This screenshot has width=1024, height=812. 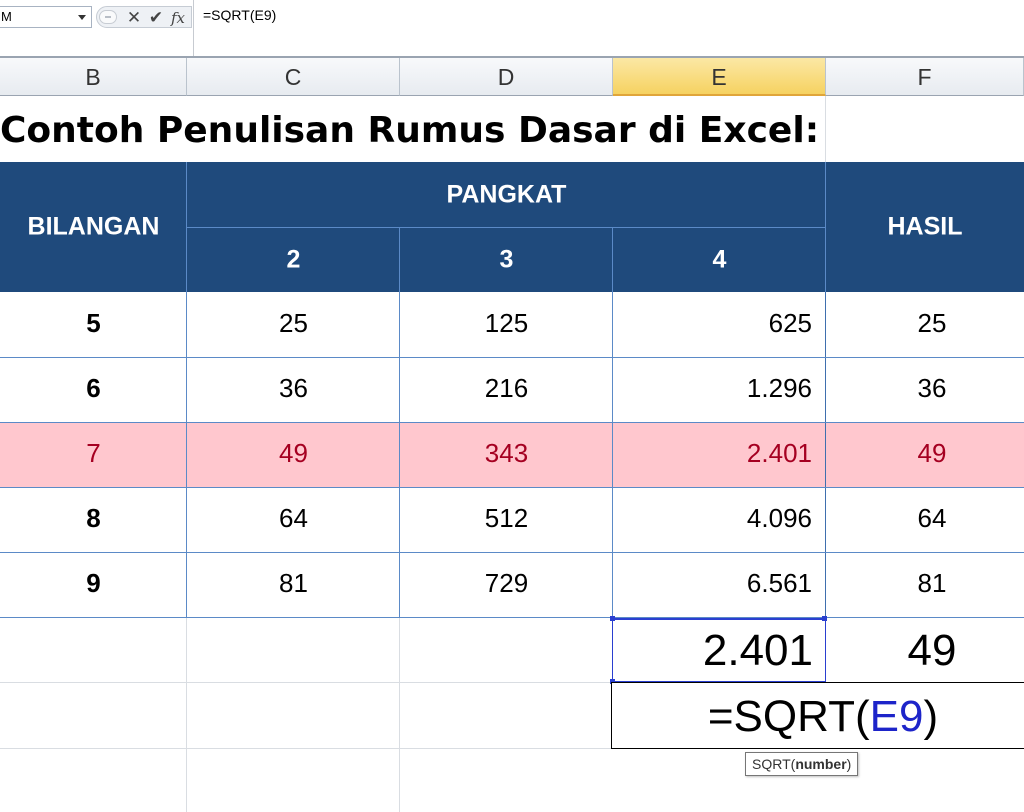 I want to click on formula-bar-buttons: ✕ ✔ fx, so click(x=144, y=17).